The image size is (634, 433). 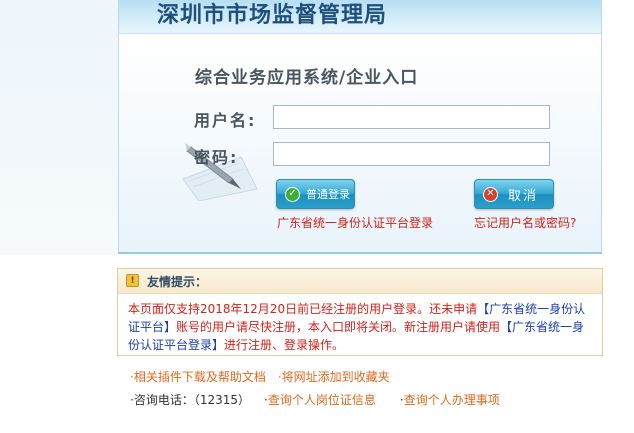 I want to click on tips-text-part-2: 账号的用户请尽快注册，本入口即将关闭。新注册用户请使用, so click(x=338, y=327).